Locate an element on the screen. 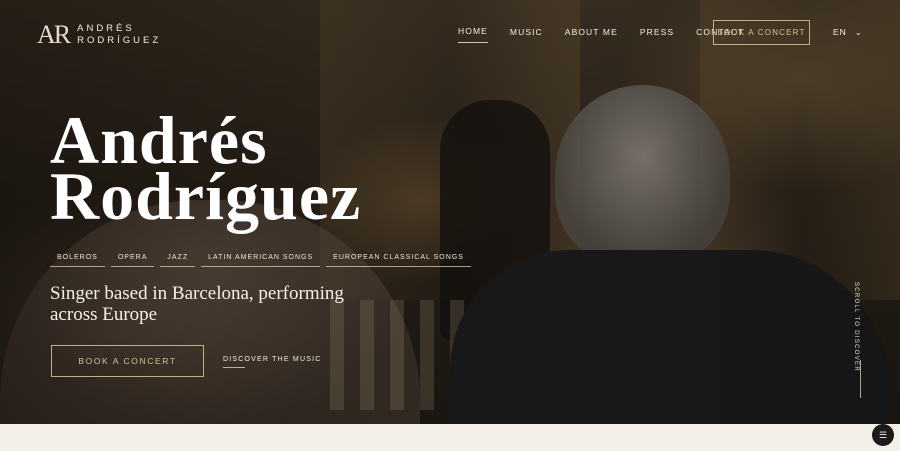 This screenshot has height=451, width=900. scroll-line is located at coordinates (860, 379).